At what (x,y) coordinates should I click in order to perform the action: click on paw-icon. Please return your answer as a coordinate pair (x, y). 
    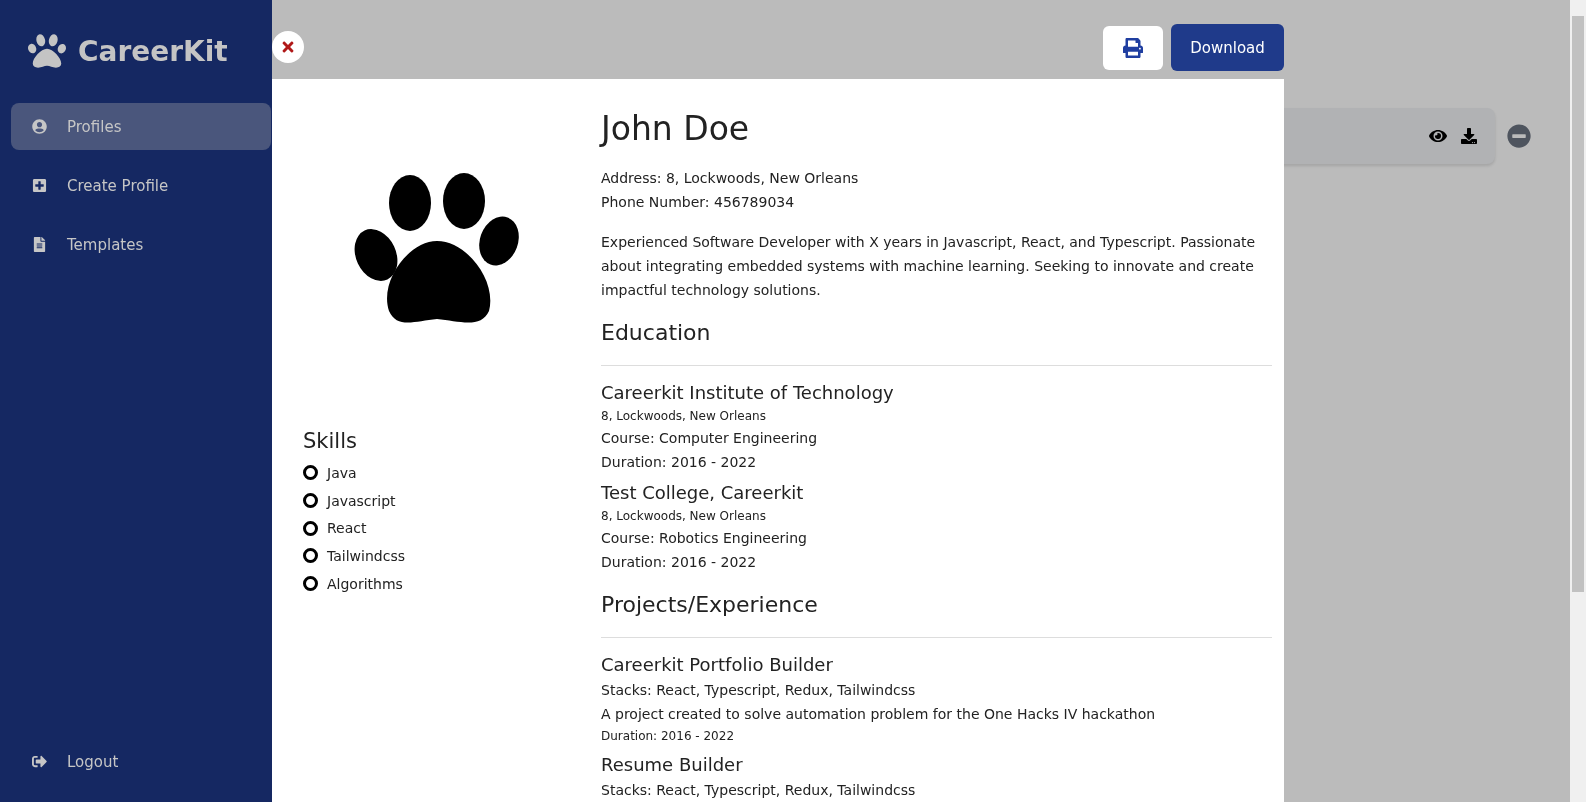
    Looking at the image, I should click on (47, 51).